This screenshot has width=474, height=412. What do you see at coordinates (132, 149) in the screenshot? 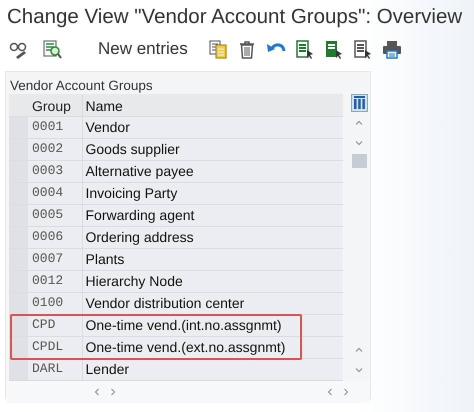
I see `table-cell-text: Goods supplier` at bounding box center [132, 149].